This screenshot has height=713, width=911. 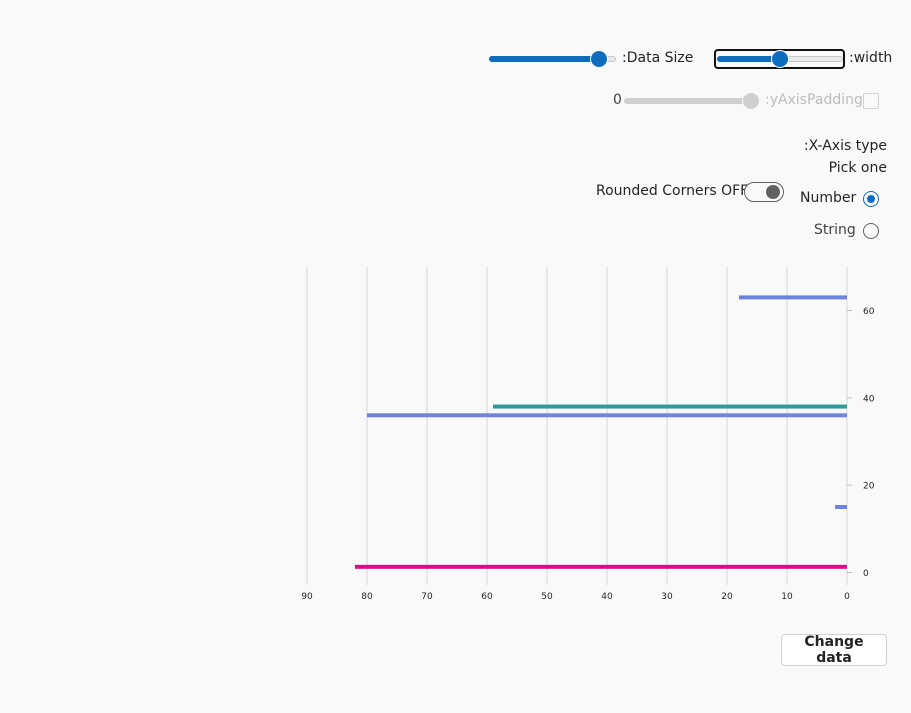 What do you see at coordinates (861, 443) in the screenshot?
I see `y-axis-ticks: 60 40 20 0` at bounding box center [861, 443].